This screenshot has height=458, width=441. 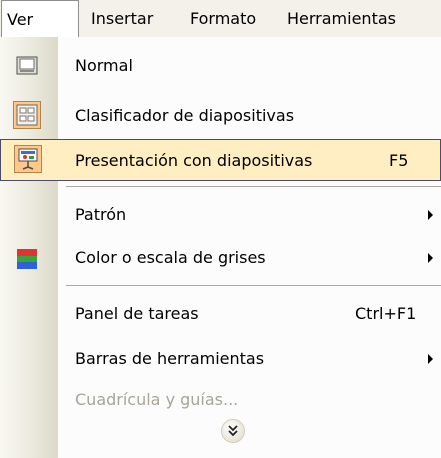 What do you see at coordinates (194, 160) in the screenshot?
I see `menu-item-presentacion-label: Presentación con diapositivas` at bounding box center [194, 160].